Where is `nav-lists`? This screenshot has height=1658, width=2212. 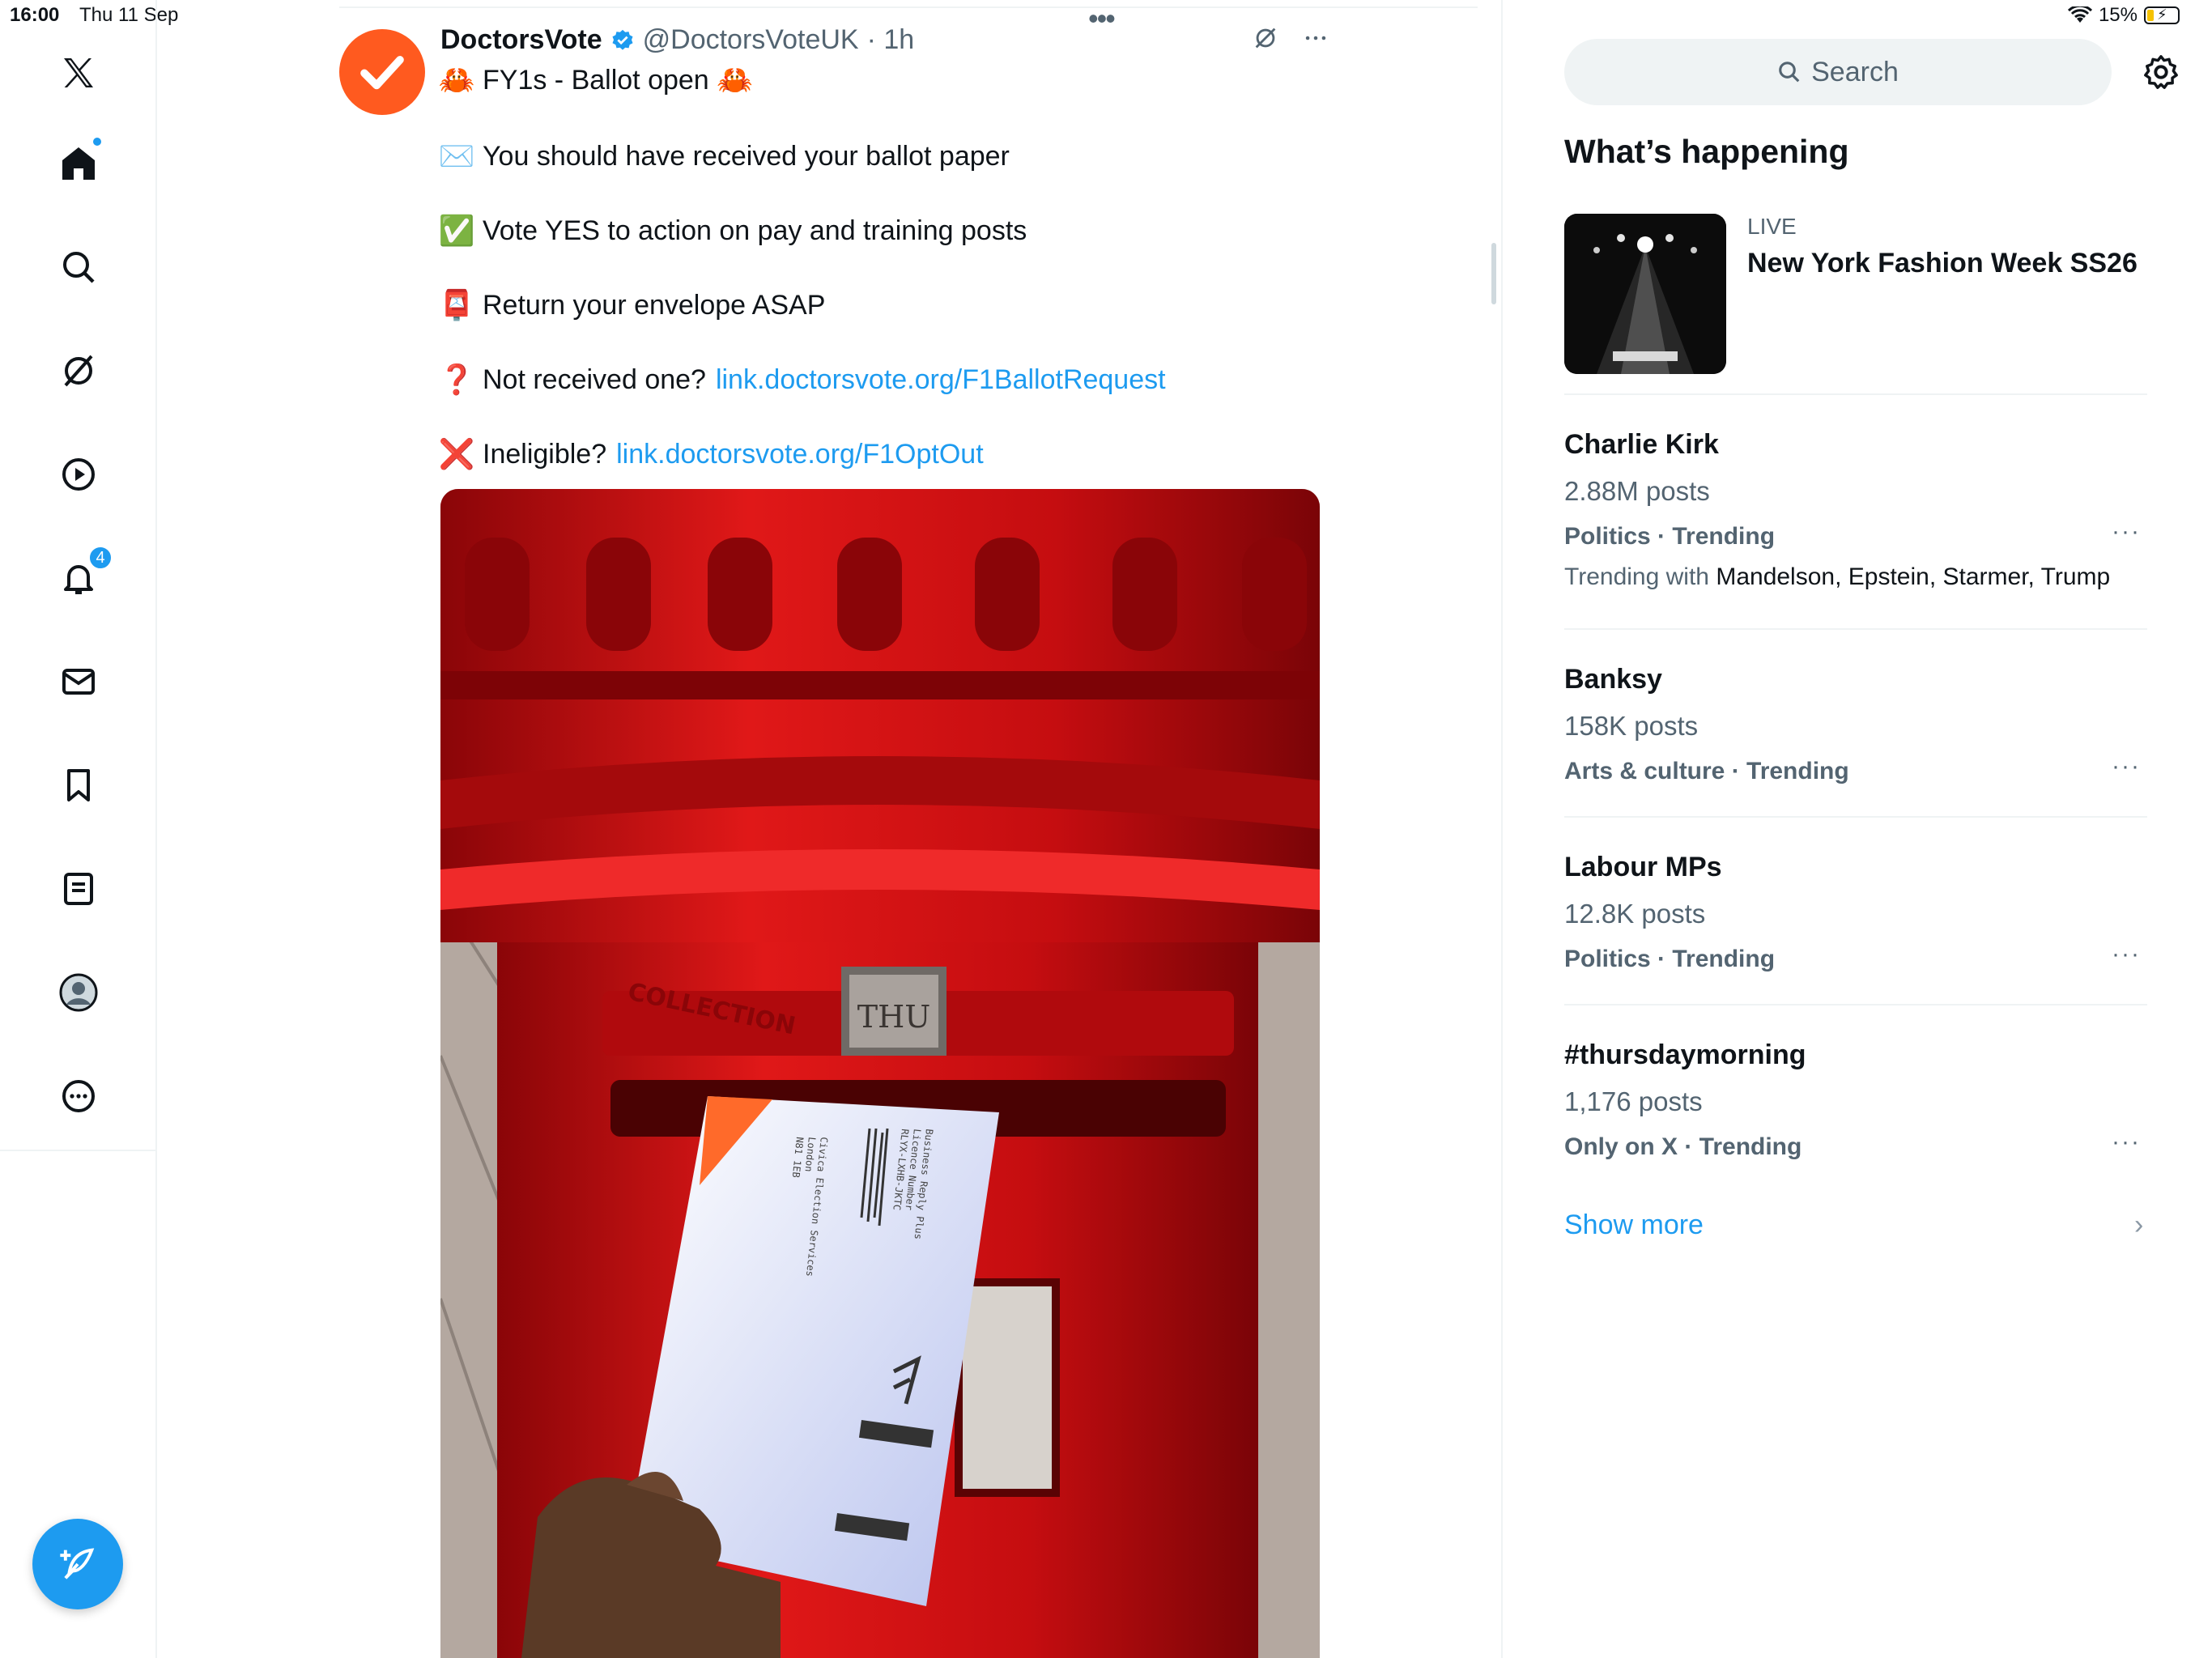
nav-lists is located at coordinates (79, 889).